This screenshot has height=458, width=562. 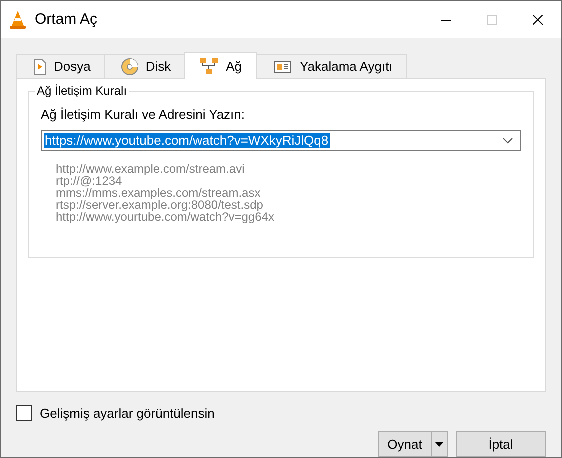 What do you see at coordinates (60, 66) in the screenshot?
I see `tab: Dosya` at bounding box center [60, 66].